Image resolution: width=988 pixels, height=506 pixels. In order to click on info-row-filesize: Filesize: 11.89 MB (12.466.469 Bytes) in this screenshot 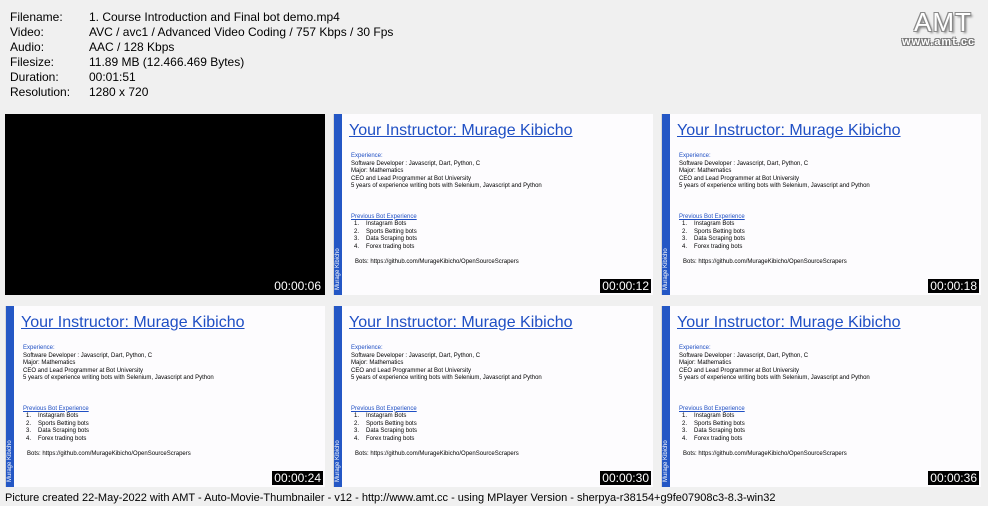, I will do `click(201, 62)`.